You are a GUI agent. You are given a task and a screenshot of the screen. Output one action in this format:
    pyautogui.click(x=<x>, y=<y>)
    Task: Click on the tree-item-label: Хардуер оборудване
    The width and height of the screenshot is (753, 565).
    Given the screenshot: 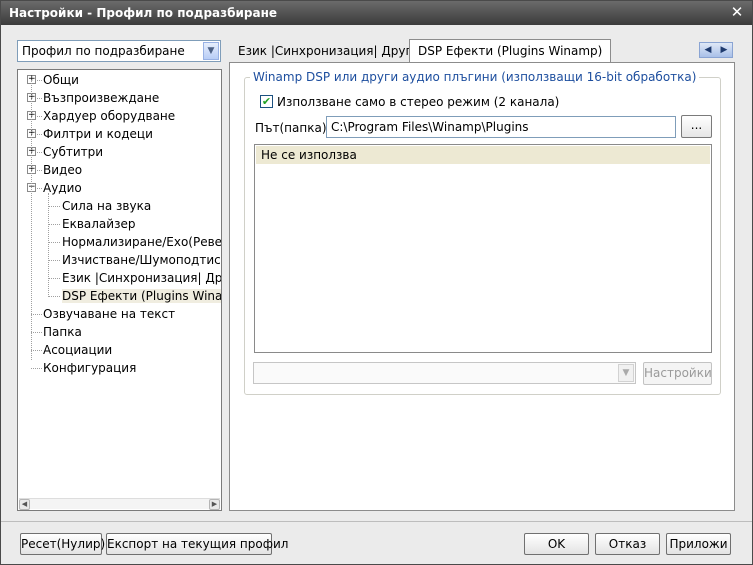 What is the action you would take?
    pyautogui.click(x=109, y=116)
    